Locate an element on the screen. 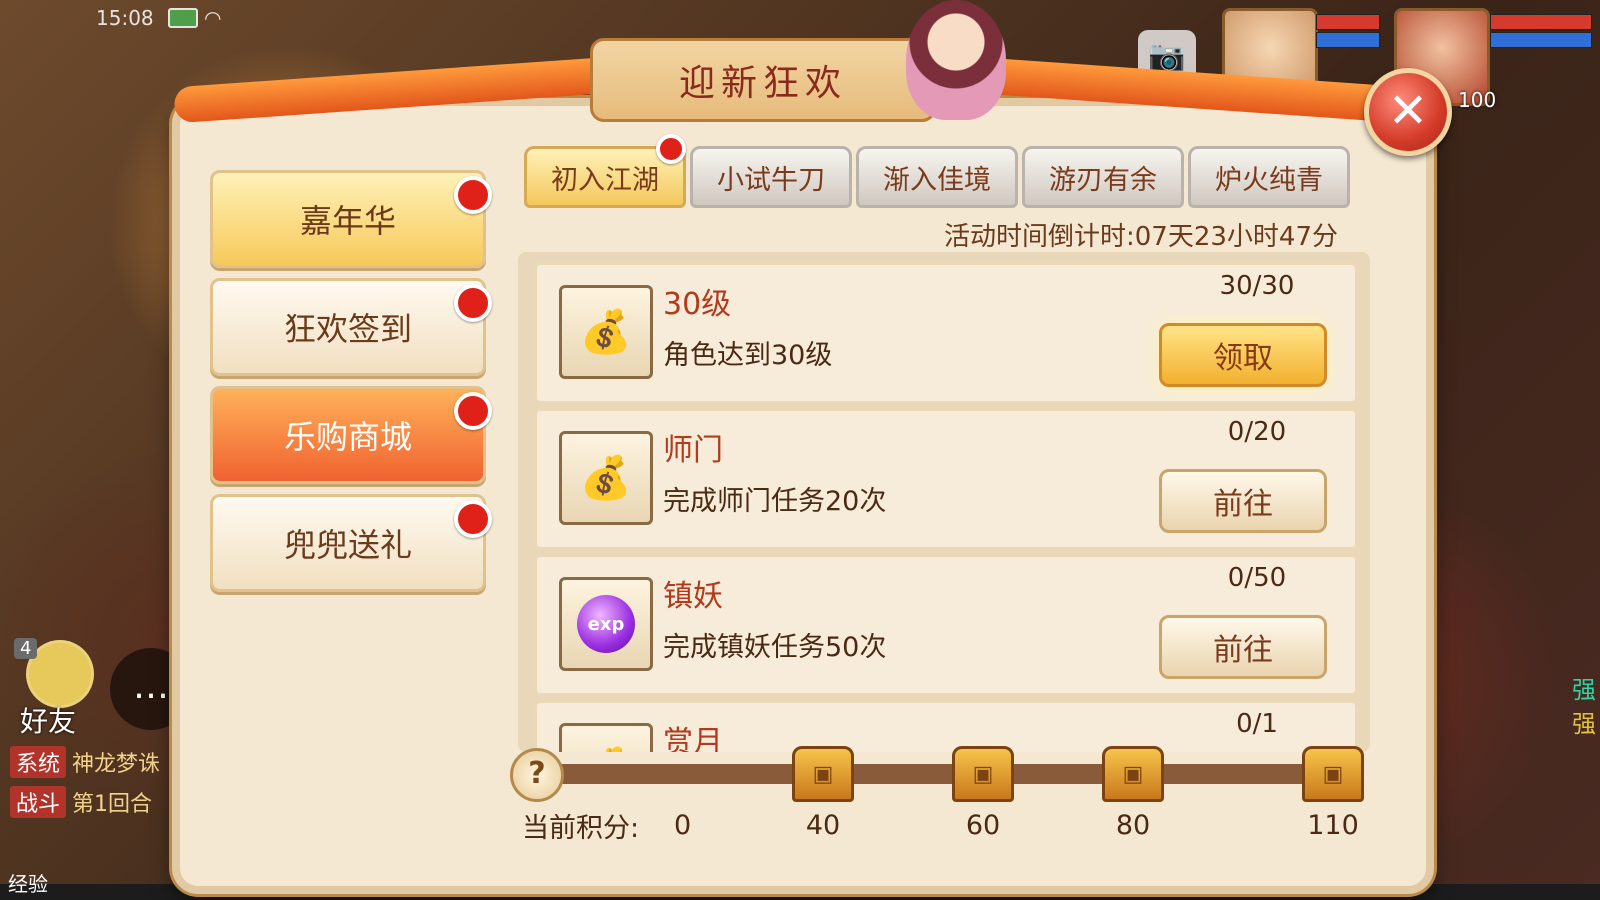  task-progress: 0/50 is located at coordinates (1257, 578).